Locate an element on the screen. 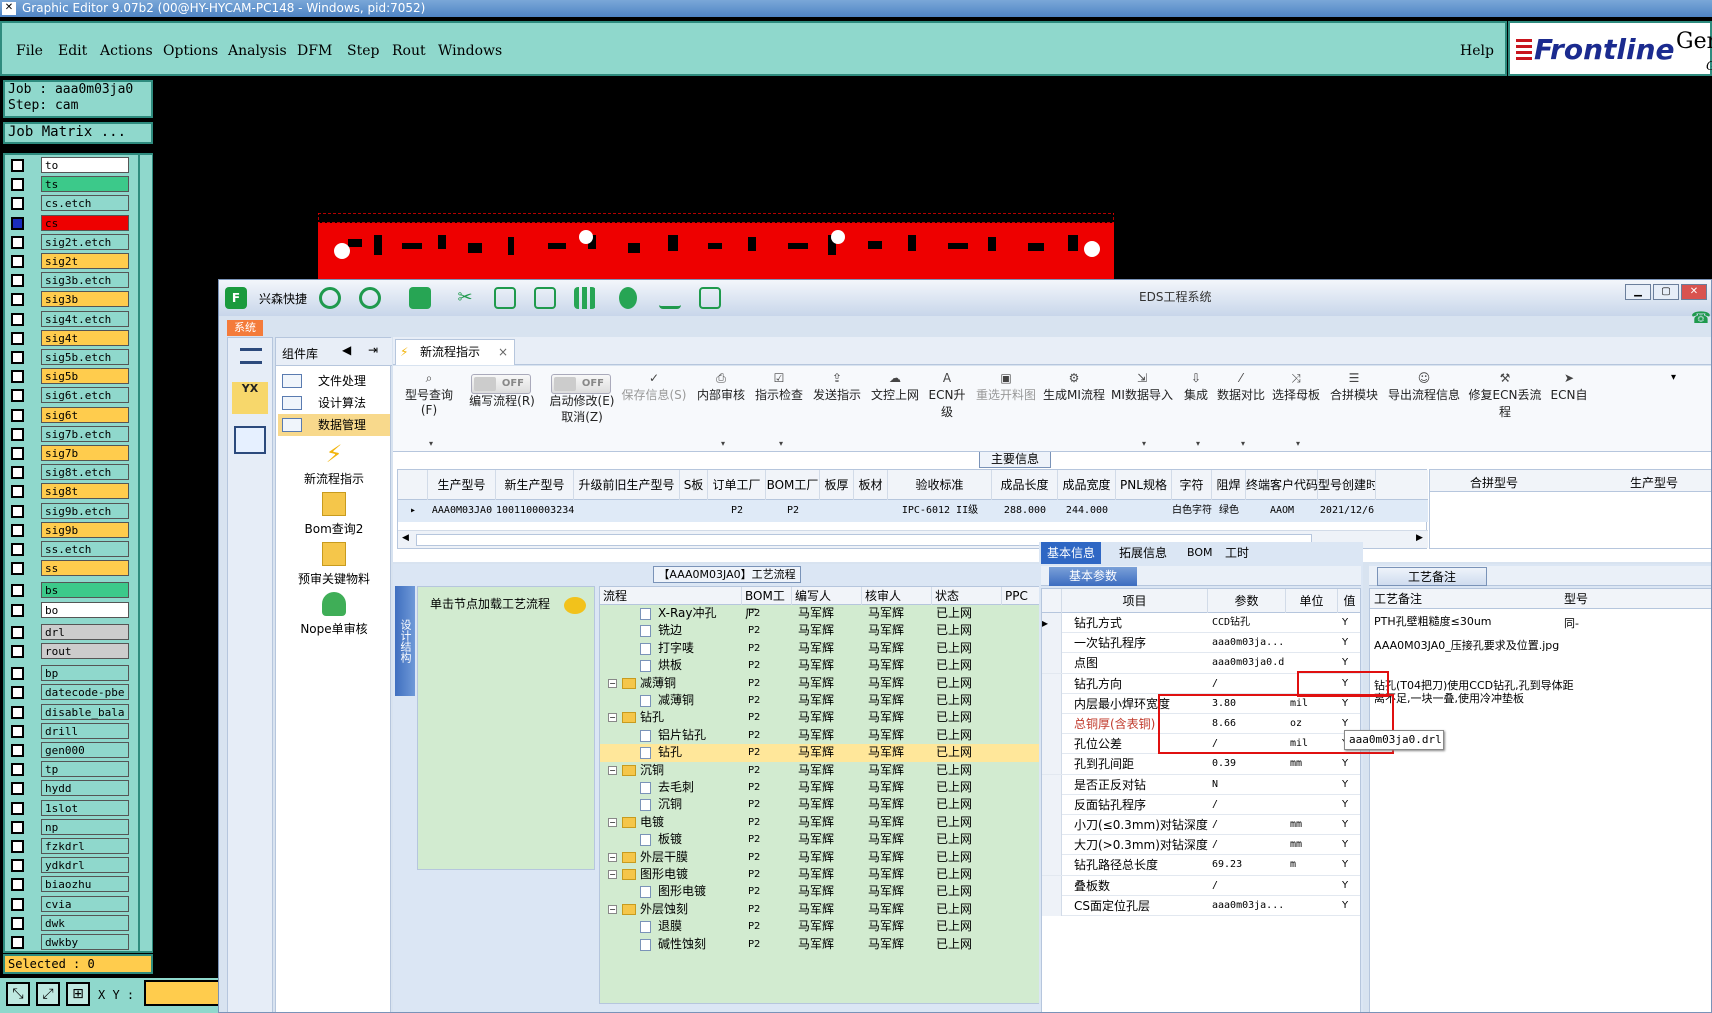 This screenshot has height=1013, width=1712. layer-row: biaozhu is located at coordinates (69, 884).